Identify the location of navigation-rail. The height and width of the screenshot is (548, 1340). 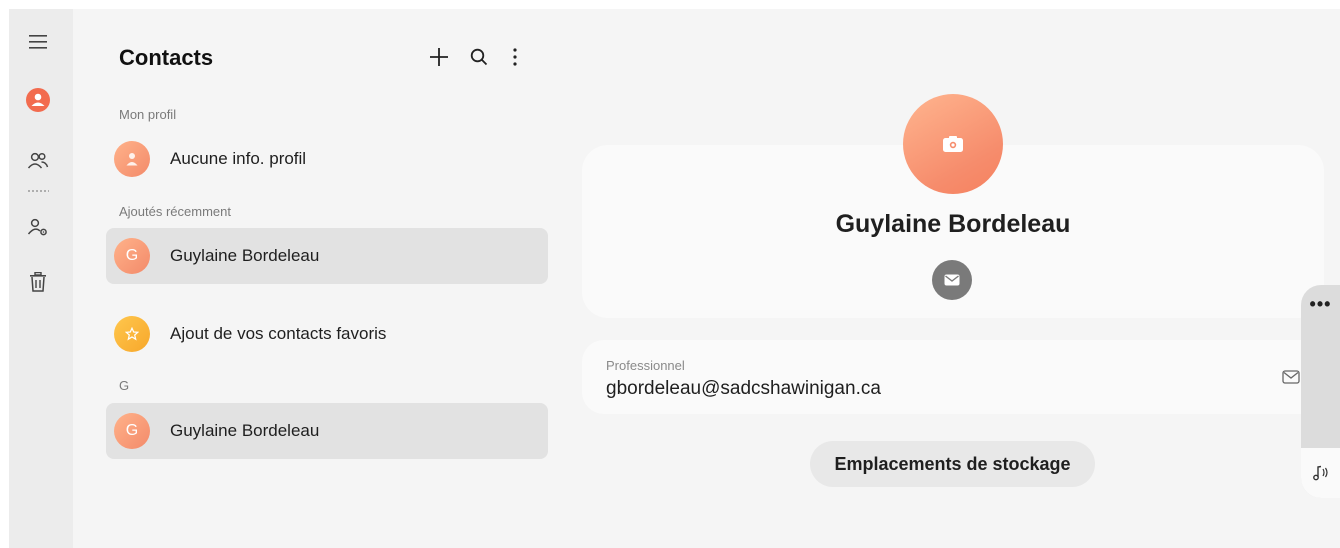
(41, 278).